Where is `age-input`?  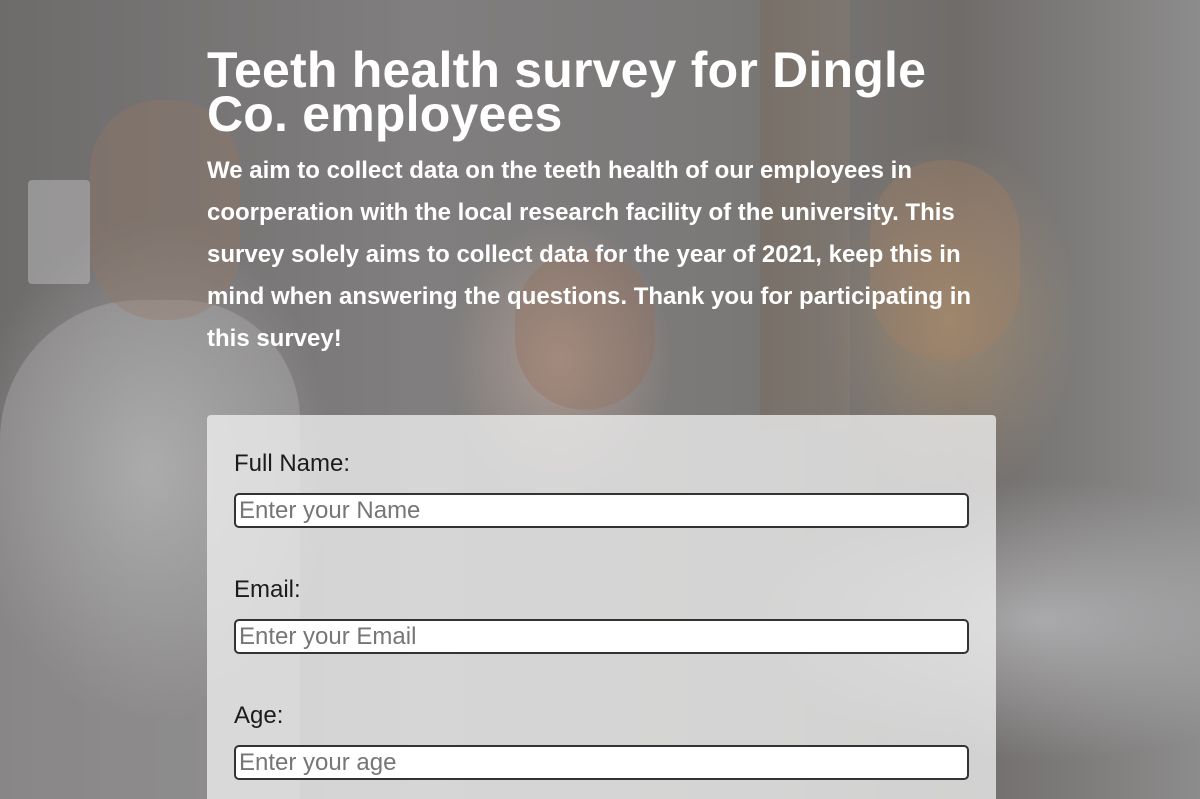
age-input is located at coordinates (601, 762).